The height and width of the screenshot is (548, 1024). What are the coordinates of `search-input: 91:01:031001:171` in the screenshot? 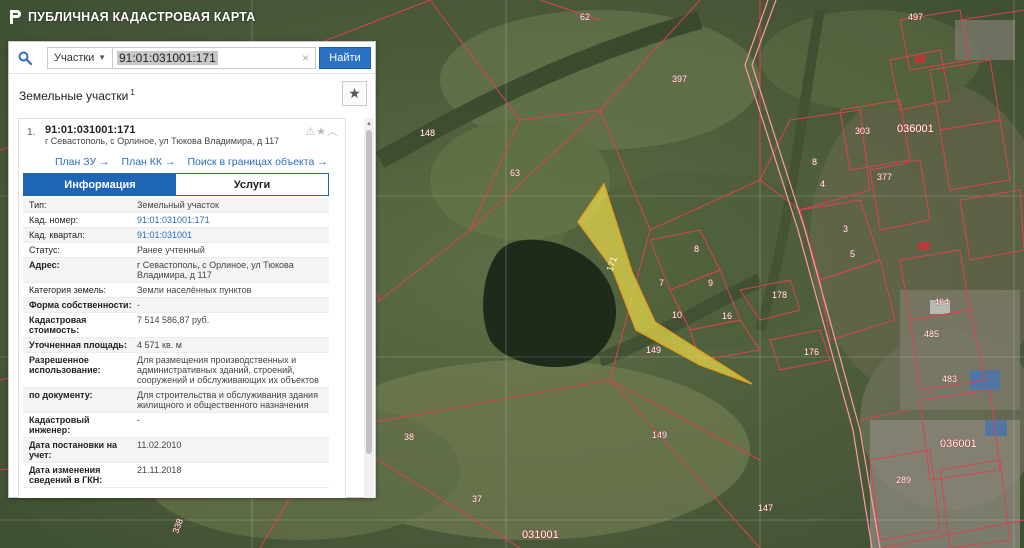 It's located at (167, 57).